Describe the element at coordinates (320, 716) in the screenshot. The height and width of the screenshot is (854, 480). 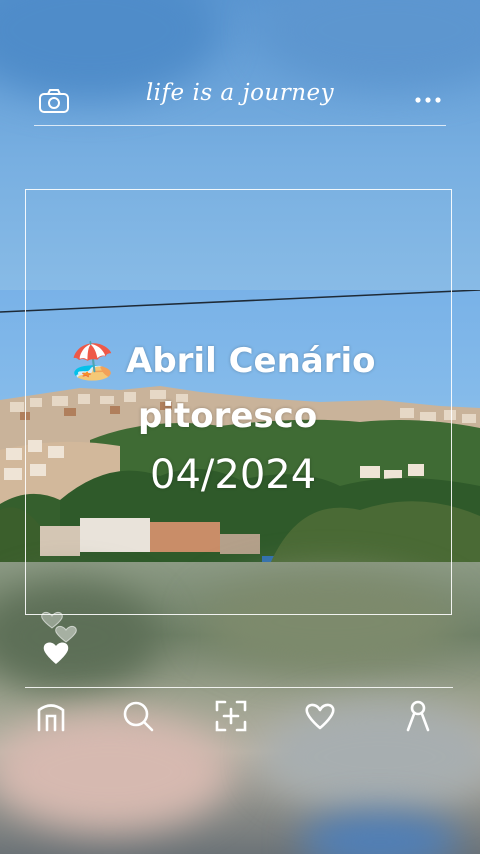
I see `heart-icon` at that location.